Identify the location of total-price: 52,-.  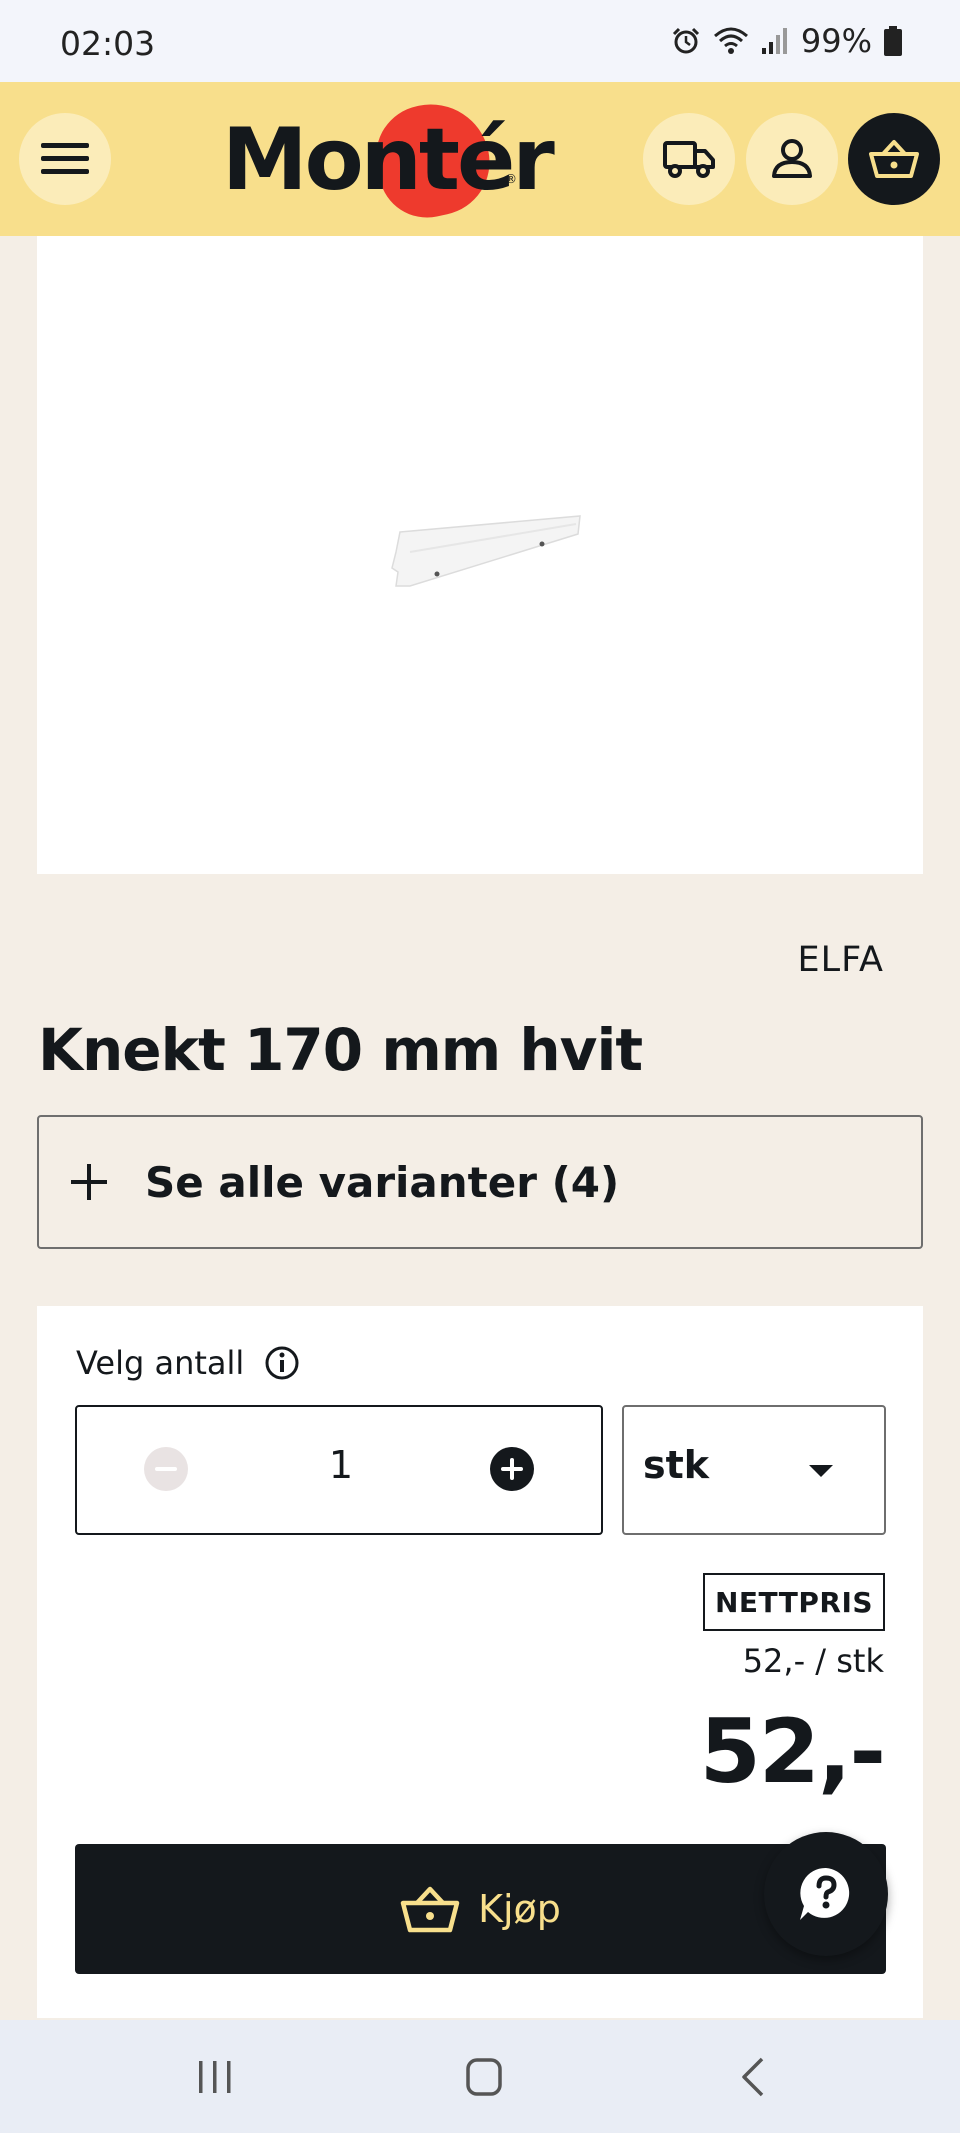
(792, 1751).